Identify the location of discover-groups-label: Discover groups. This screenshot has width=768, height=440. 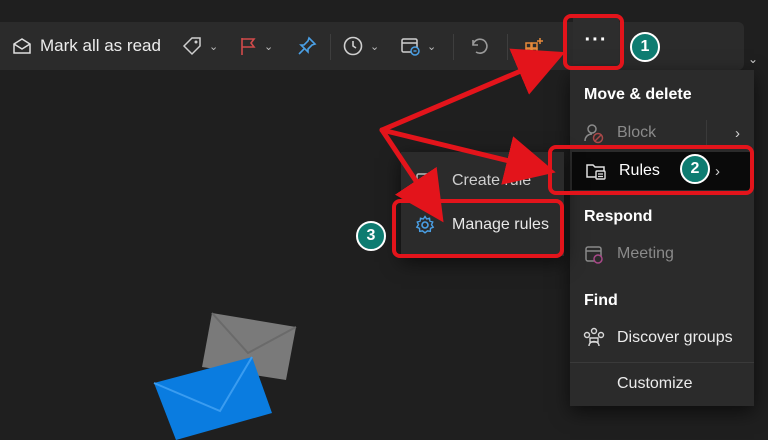
(675, 337).